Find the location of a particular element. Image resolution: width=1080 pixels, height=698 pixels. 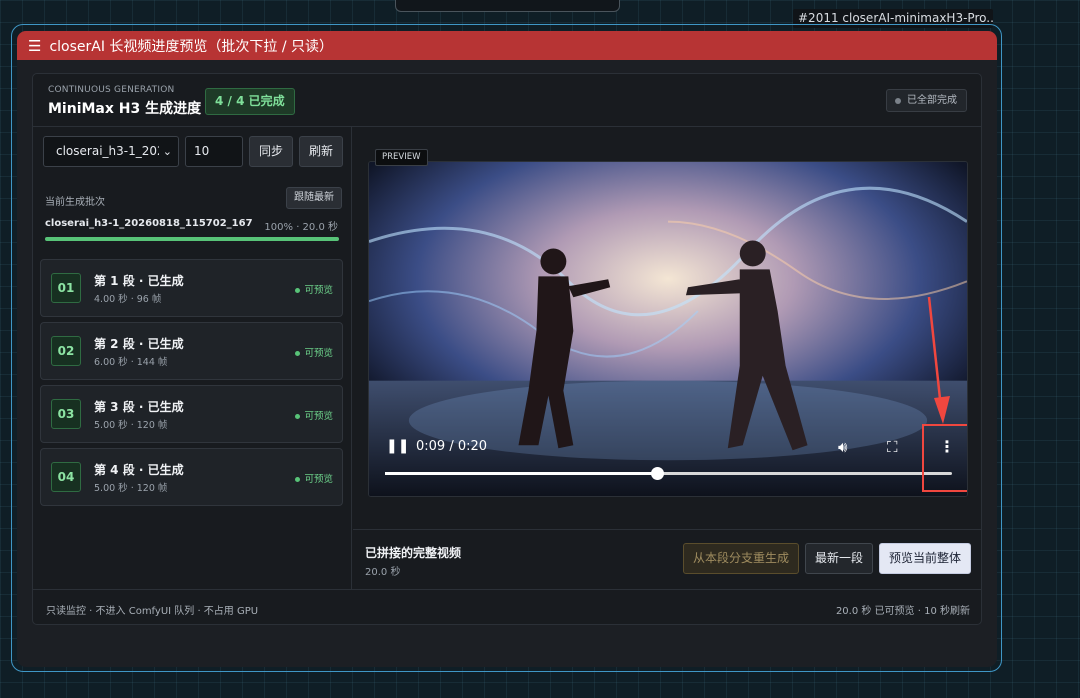

sync-button: 同步 is located at coordinates (271, 151).